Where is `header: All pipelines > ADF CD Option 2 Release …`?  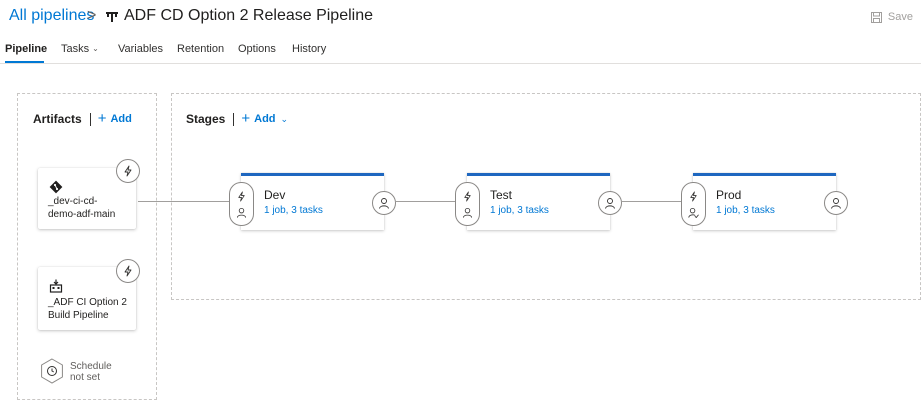
header: All pipelines > ADF CD Option 2 Release … is located at coordinates (460, 17).